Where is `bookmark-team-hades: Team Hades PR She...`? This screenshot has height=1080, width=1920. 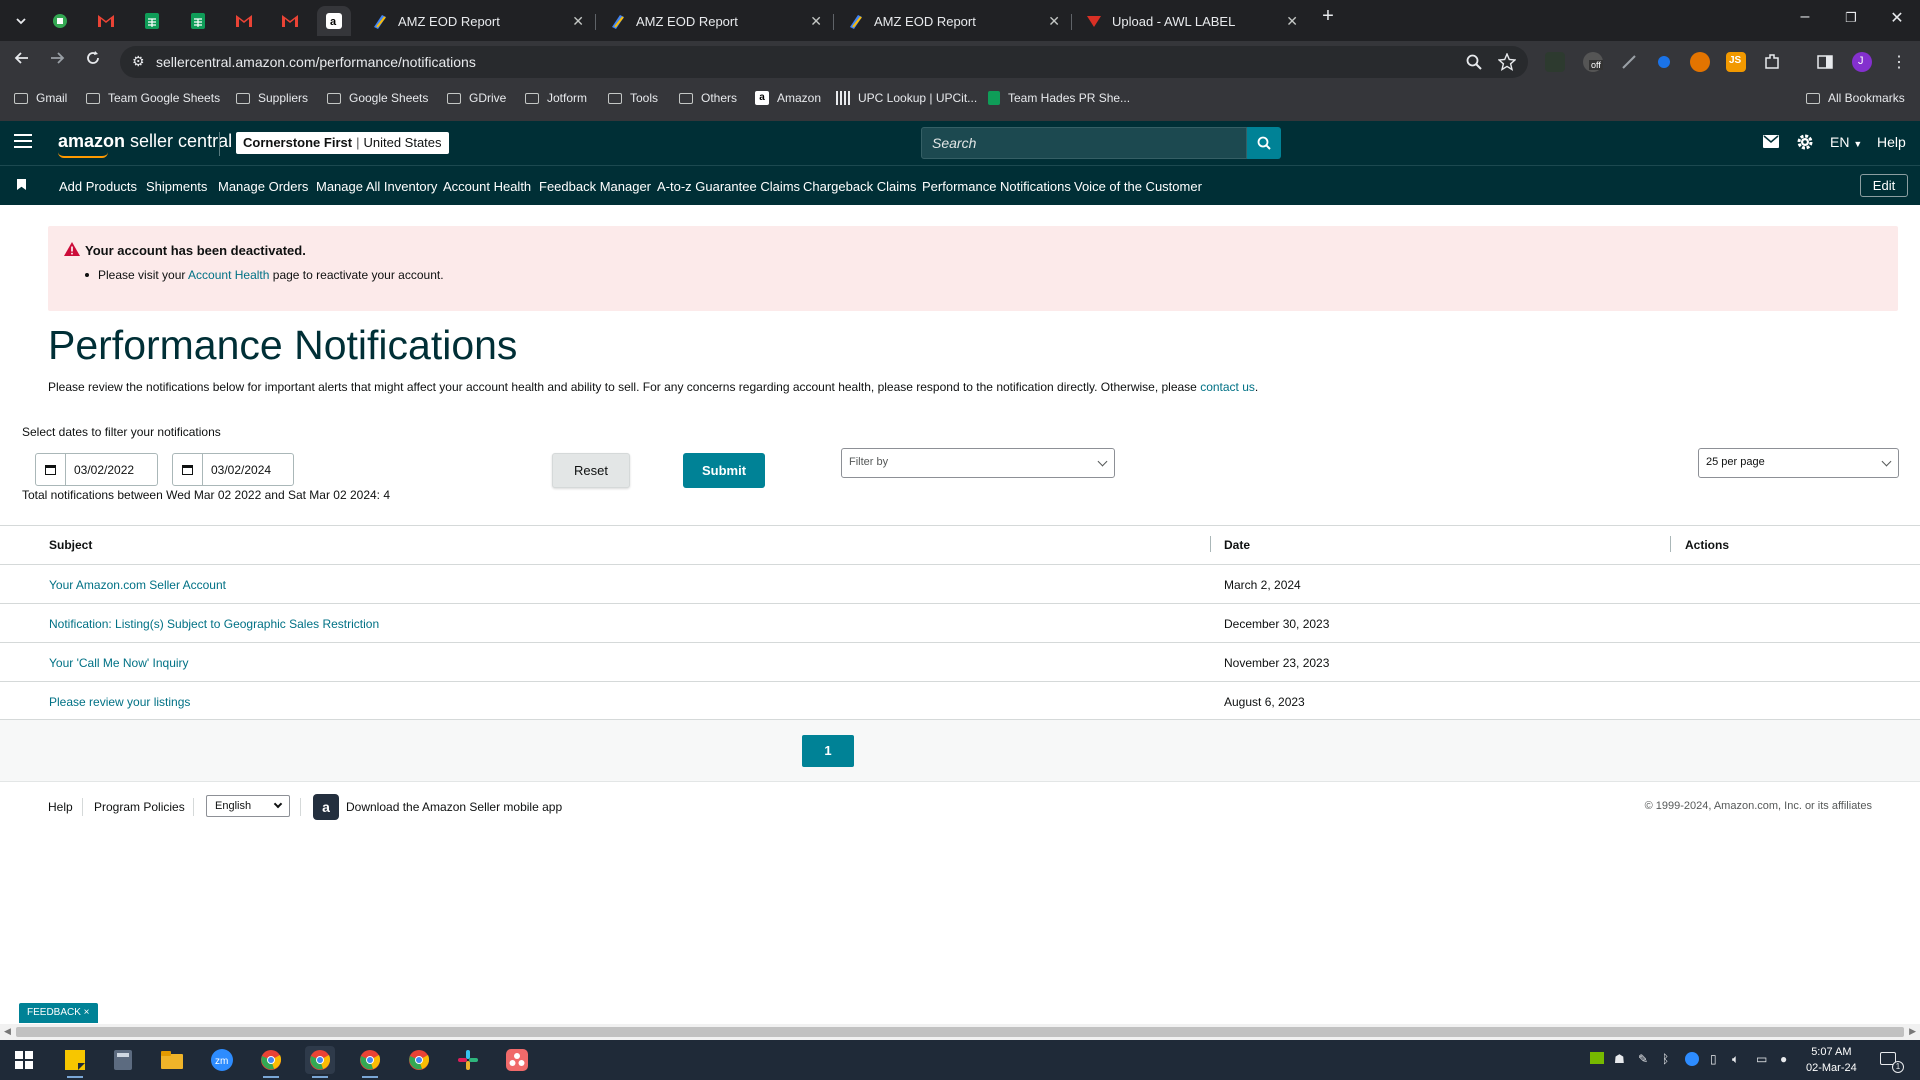 bookmark-team-hades: Team Hades PR She... is located at coordinates (1059, 98).